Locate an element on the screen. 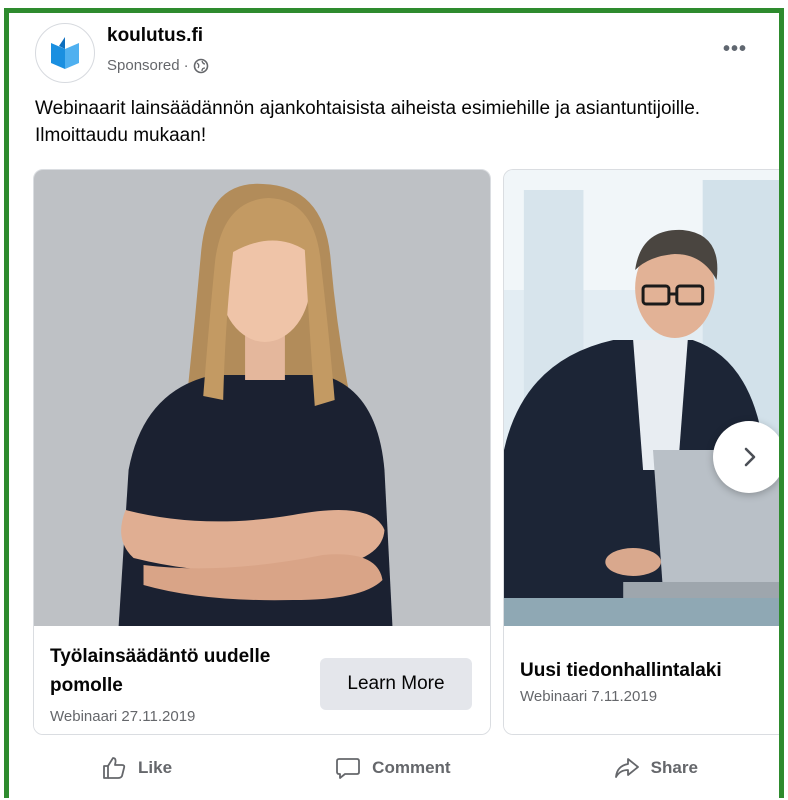  page-name-link: koulutus.fi is located at coordinates (155, 36).